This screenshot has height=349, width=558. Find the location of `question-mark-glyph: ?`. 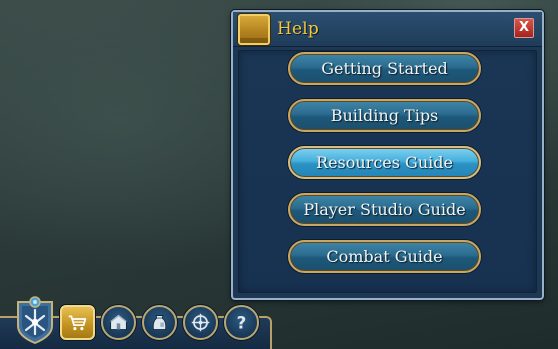

question-mark-glyph: ? is located at coordinates (242, 323).